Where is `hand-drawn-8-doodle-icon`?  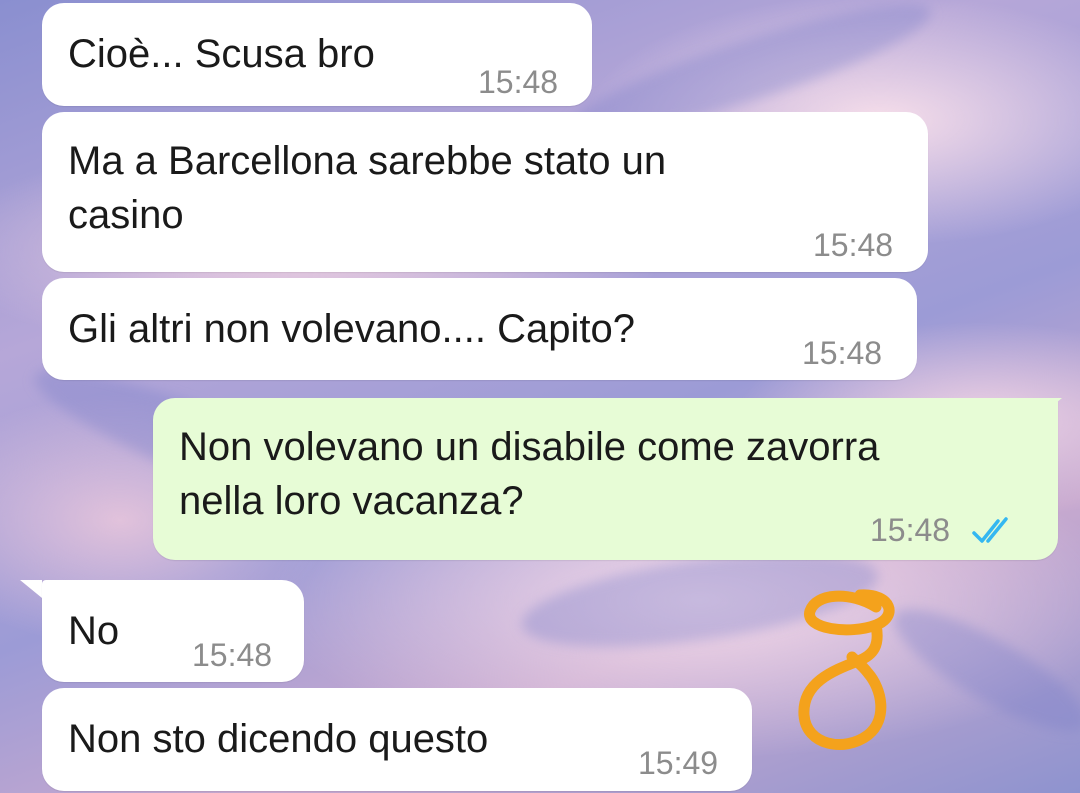
hand-drawn-8-doodle-icon is located at coordinates (846, 669).